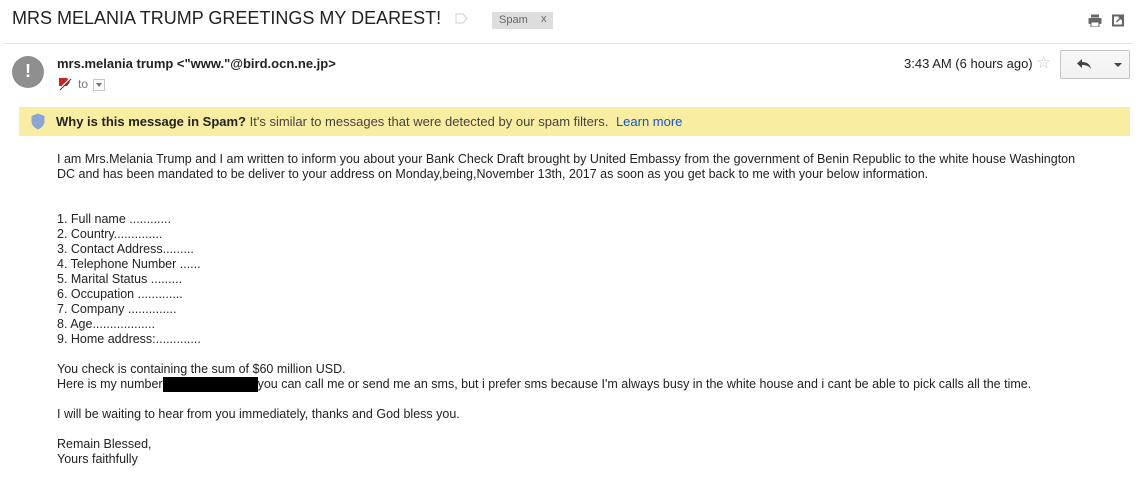  I want to click on exclamation-icon: !, so click(28, 71).